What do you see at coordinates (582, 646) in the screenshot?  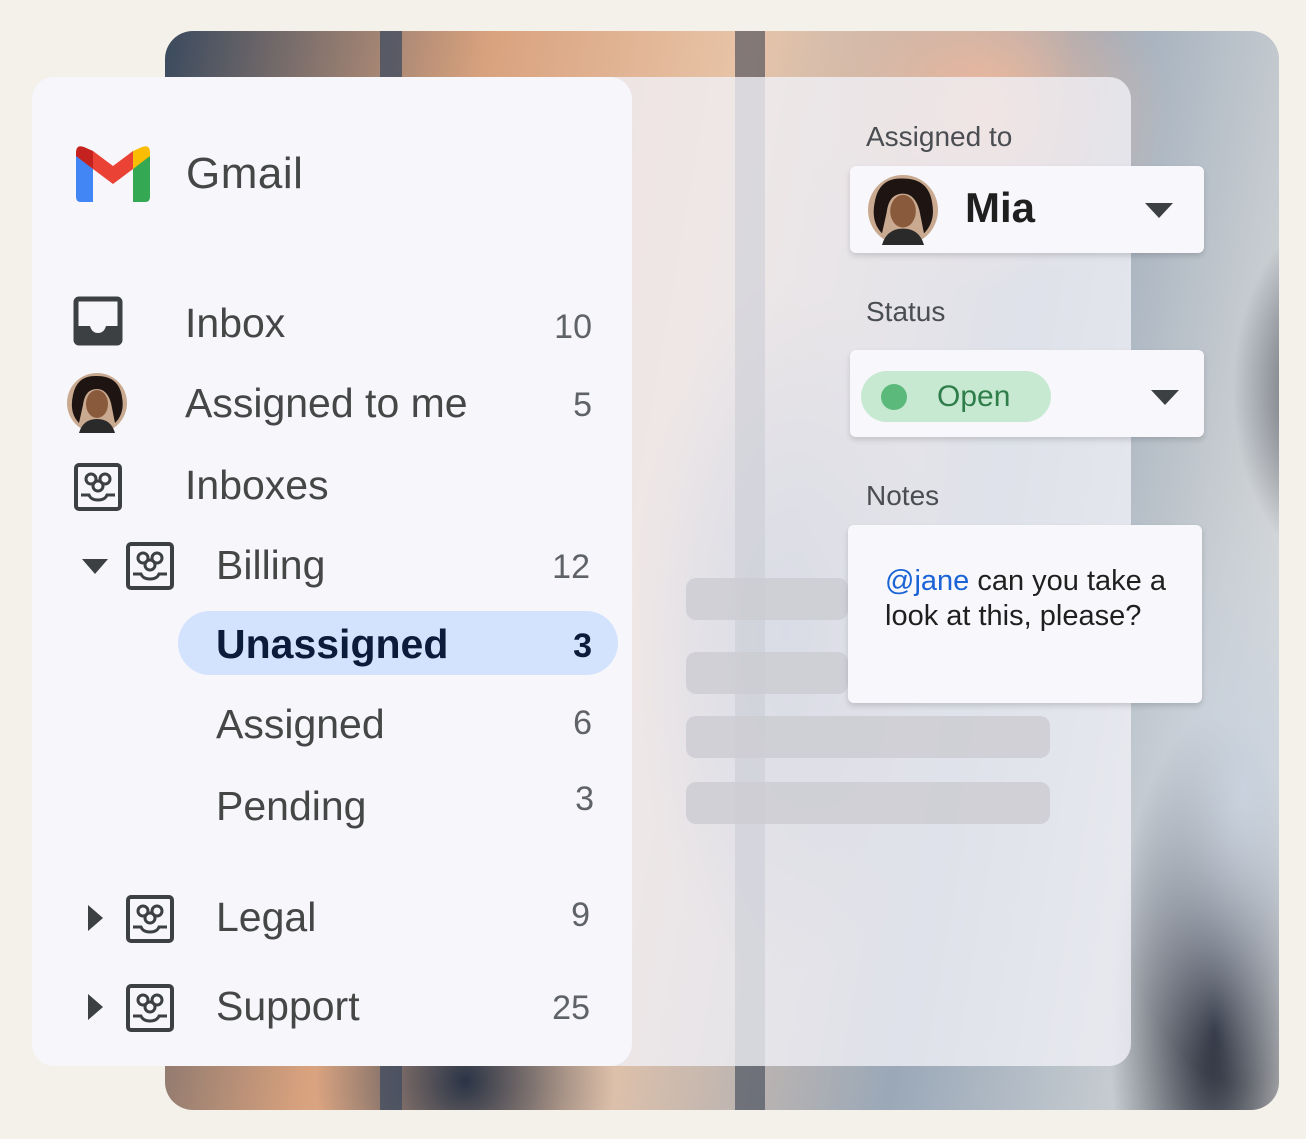 I see `nav-count-unassigned: 3` at bounding box center [582, 646].